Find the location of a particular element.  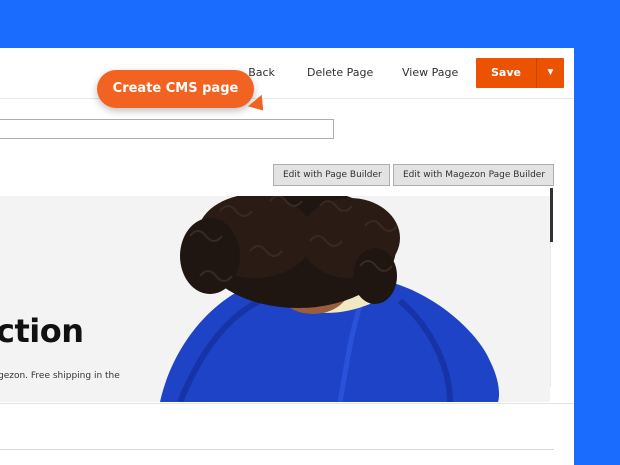

view-page-button: View Page is located at coordinates (430, 72).